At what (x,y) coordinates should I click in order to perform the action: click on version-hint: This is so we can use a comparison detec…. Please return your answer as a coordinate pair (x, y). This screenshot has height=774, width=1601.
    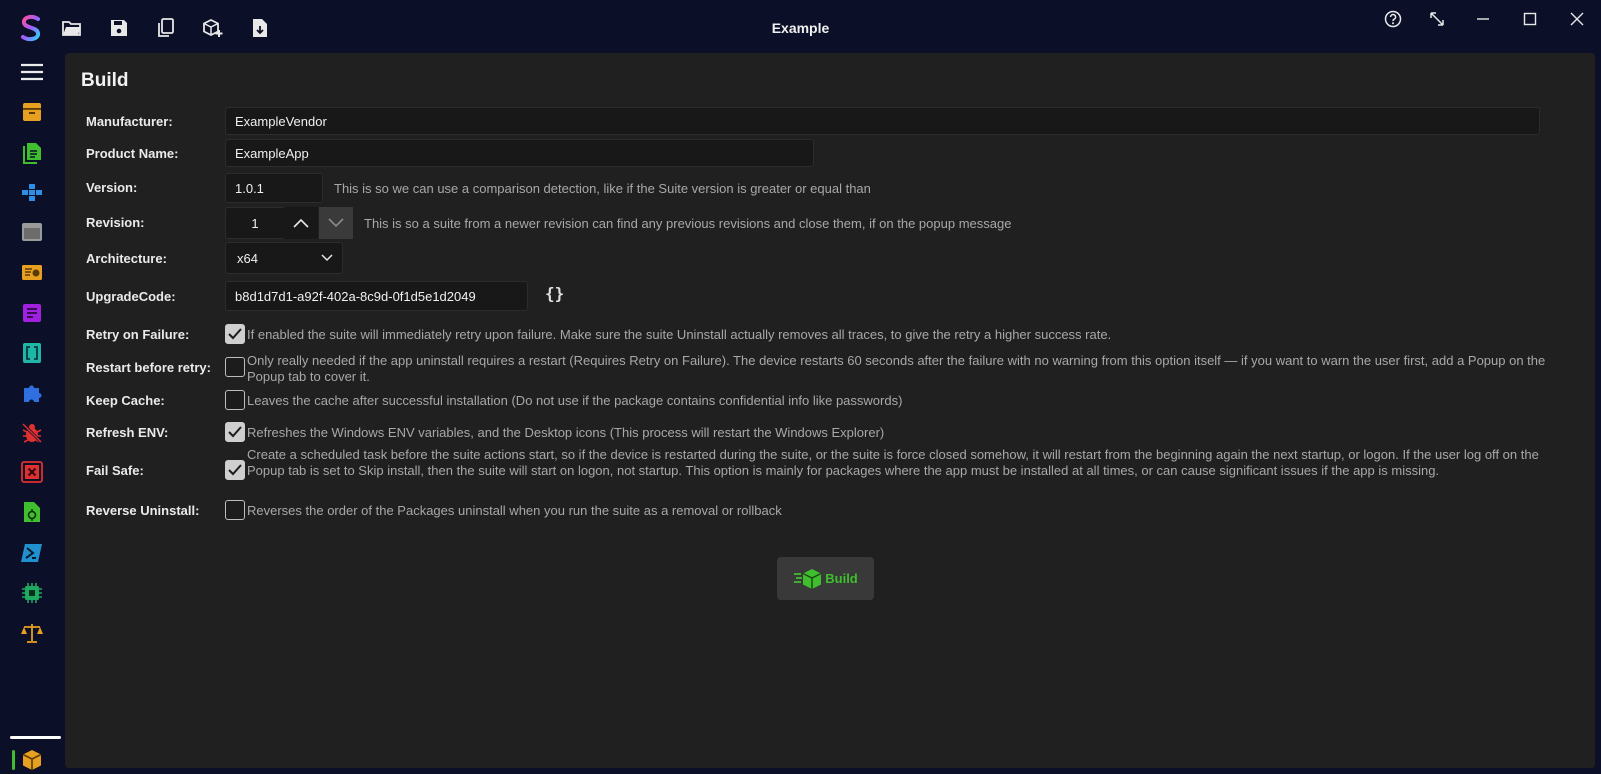
    Looking at the image, I should click on (602, 188).